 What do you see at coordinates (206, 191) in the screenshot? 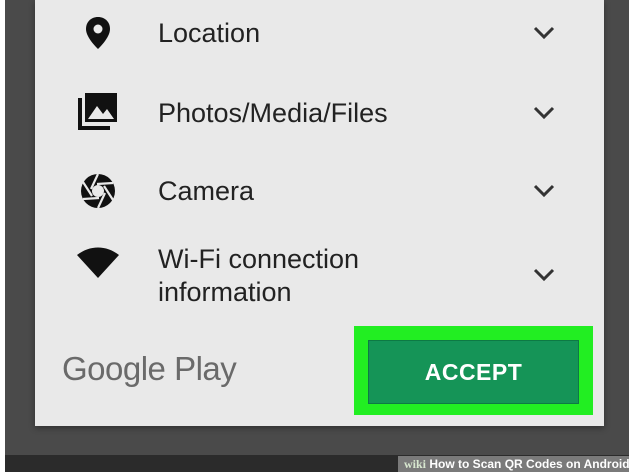
I see `permission-label: Camera` at bounding box center [206, 191].